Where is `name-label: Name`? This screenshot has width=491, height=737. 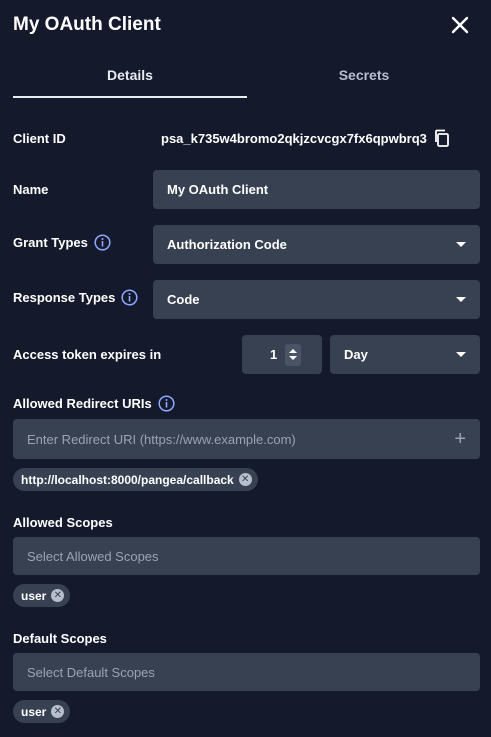 name-label: Name is located at coordinates (30, 189).